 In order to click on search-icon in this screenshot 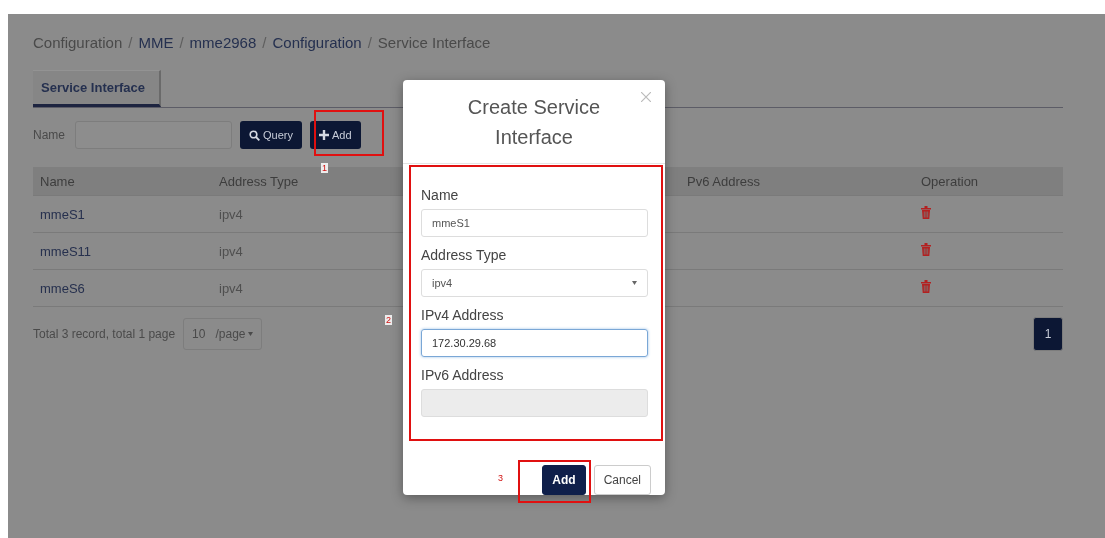, I will do `click(254, 135)`.